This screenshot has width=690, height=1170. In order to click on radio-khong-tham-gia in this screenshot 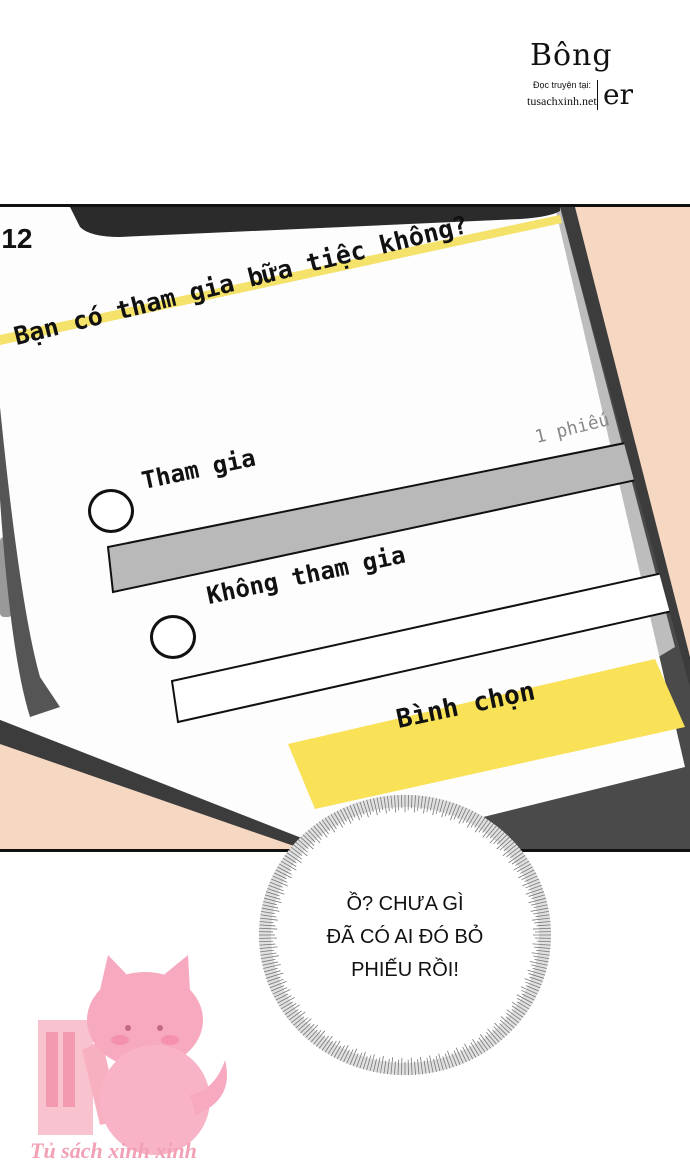, I will do `click(173, 637)`.